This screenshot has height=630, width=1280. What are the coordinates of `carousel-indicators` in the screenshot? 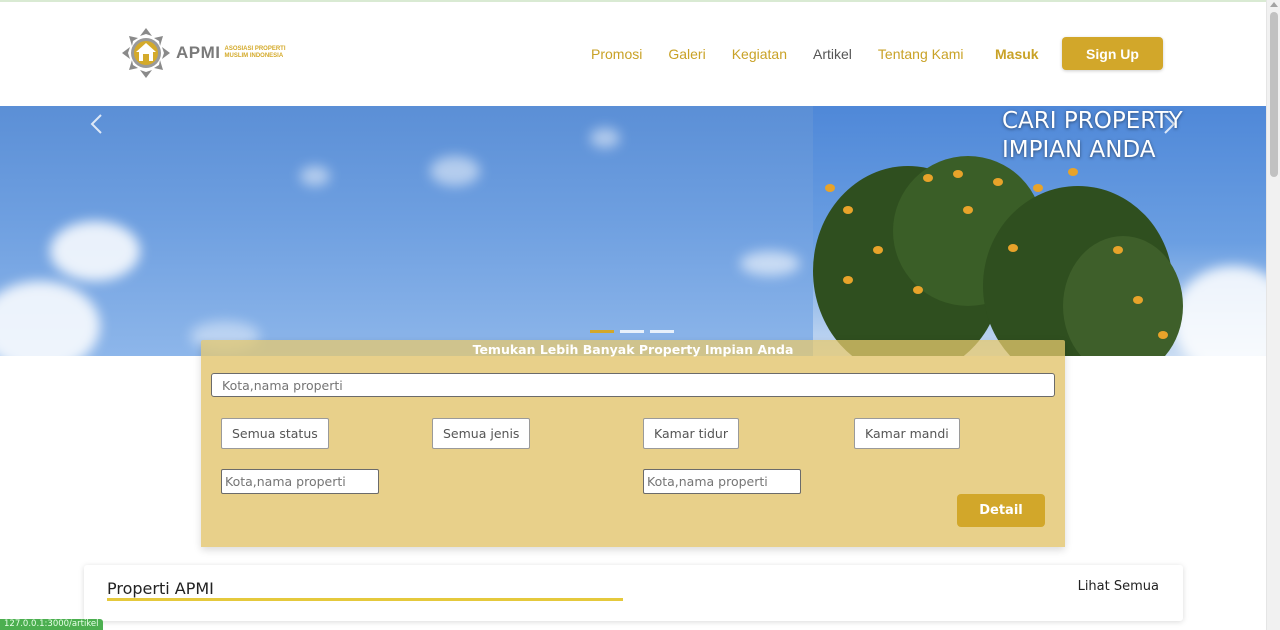 It's located at (635, 331).